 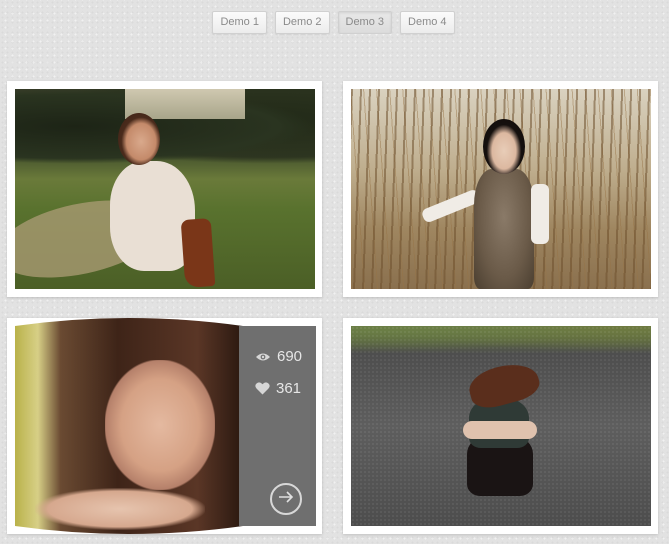 I want to click on stats-overlay-panel: 690 361, so click(x=277, y=426).